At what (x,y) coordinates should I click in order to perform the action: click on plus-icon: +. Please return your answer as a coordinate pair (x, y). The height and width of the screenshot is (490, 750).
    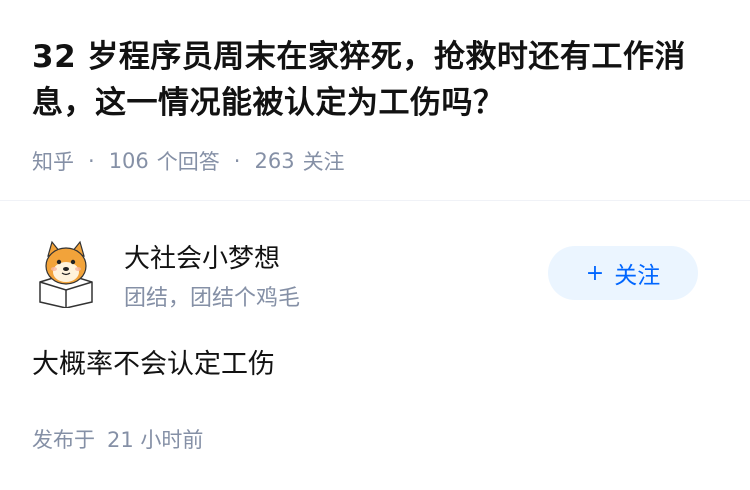
    Looking at the image, I should click on (595, 273).